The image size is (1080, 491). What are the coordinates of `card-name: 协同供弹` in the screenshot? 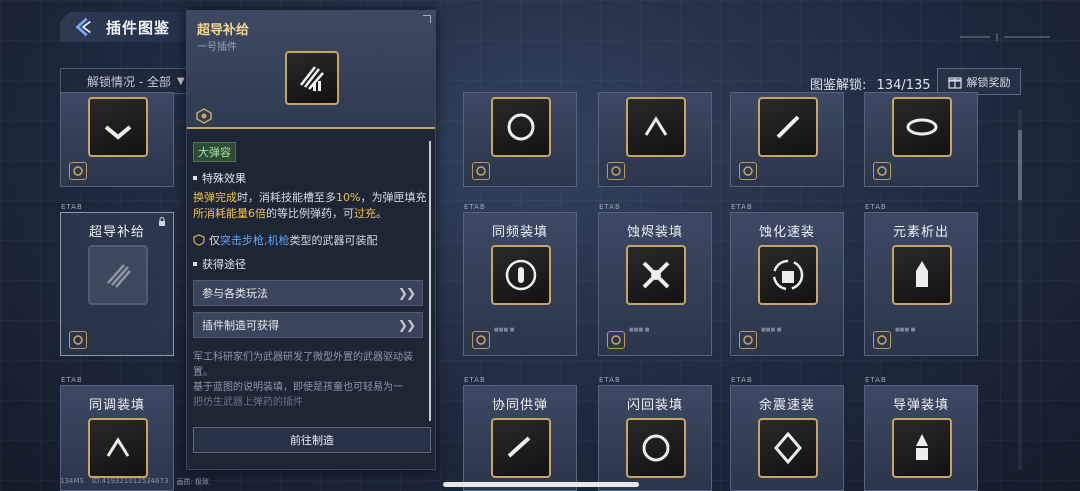 It's located at (519, 405).